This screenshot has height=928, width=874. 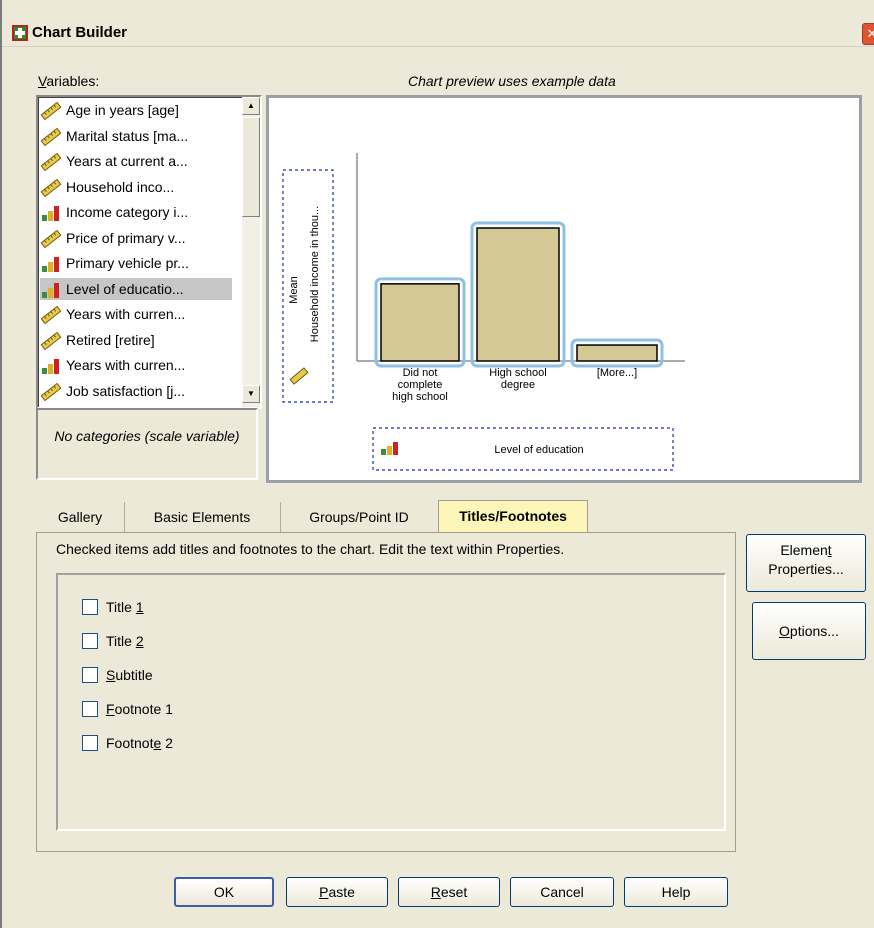 I want to click on tab-titles-footnotes: Titles/Footnotes, so click(x=513, y=516).